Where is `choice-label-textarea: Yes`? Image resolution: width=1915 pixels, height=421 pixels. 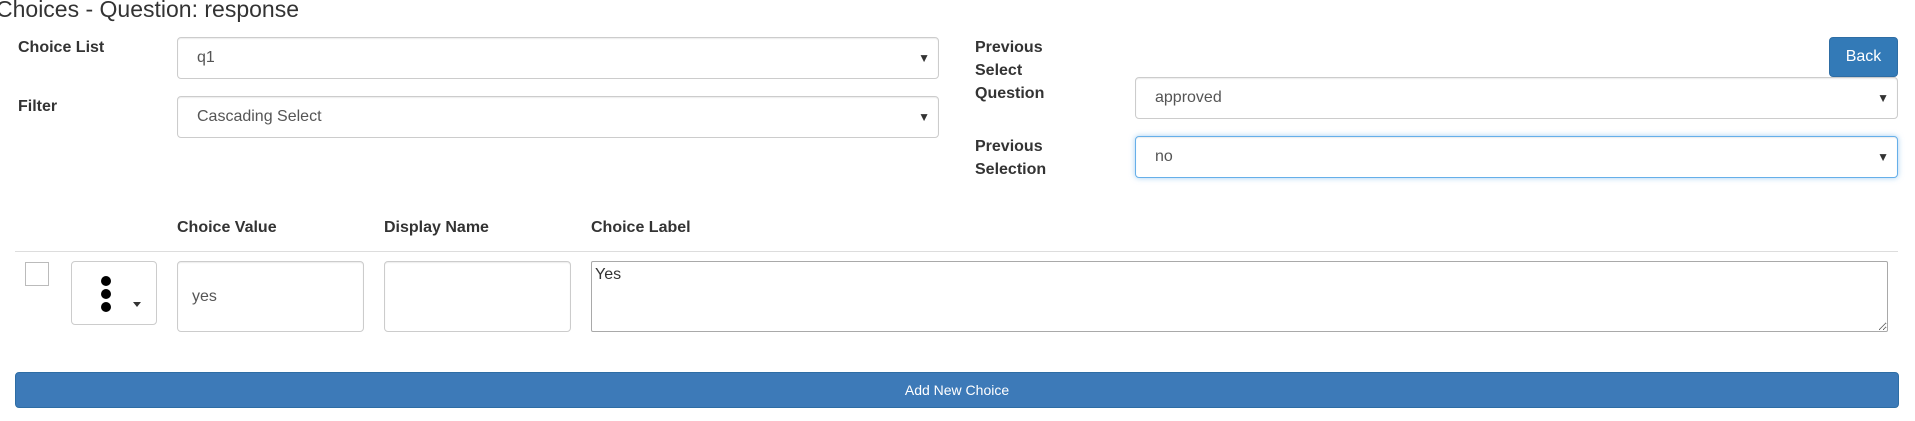
choice-label-textarea: Yes is located at coordinates (1239, 296).